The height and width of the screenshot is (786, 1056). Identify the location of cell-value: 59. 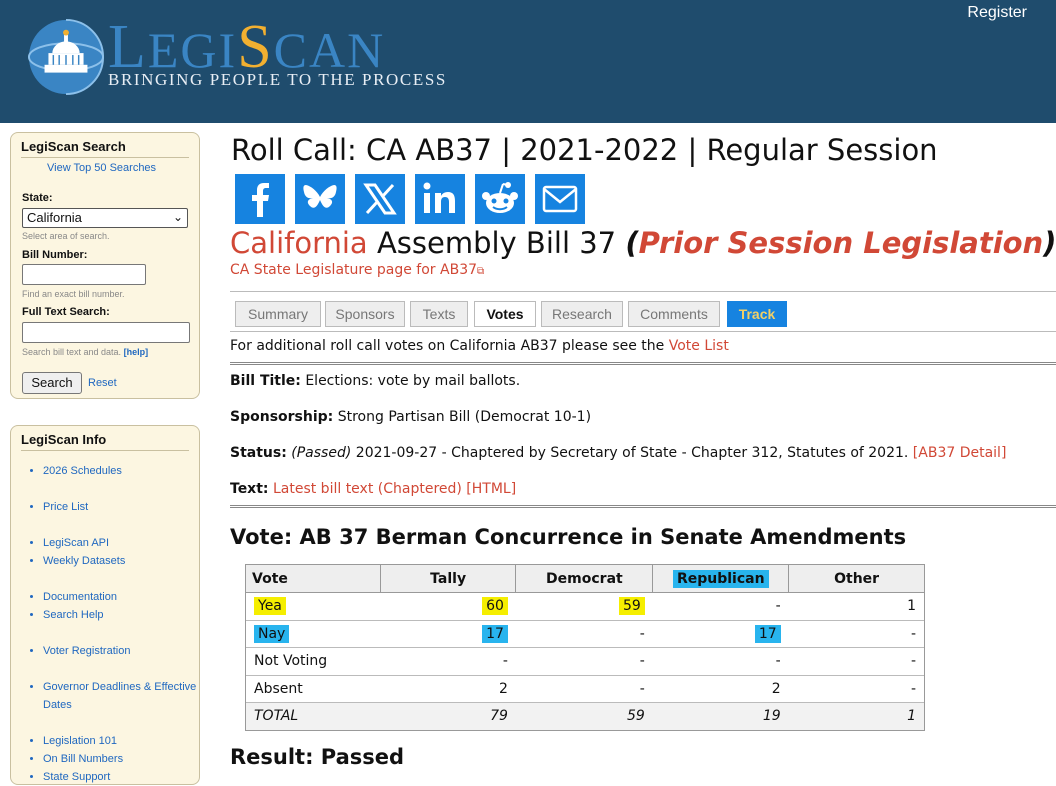
(631, 606).